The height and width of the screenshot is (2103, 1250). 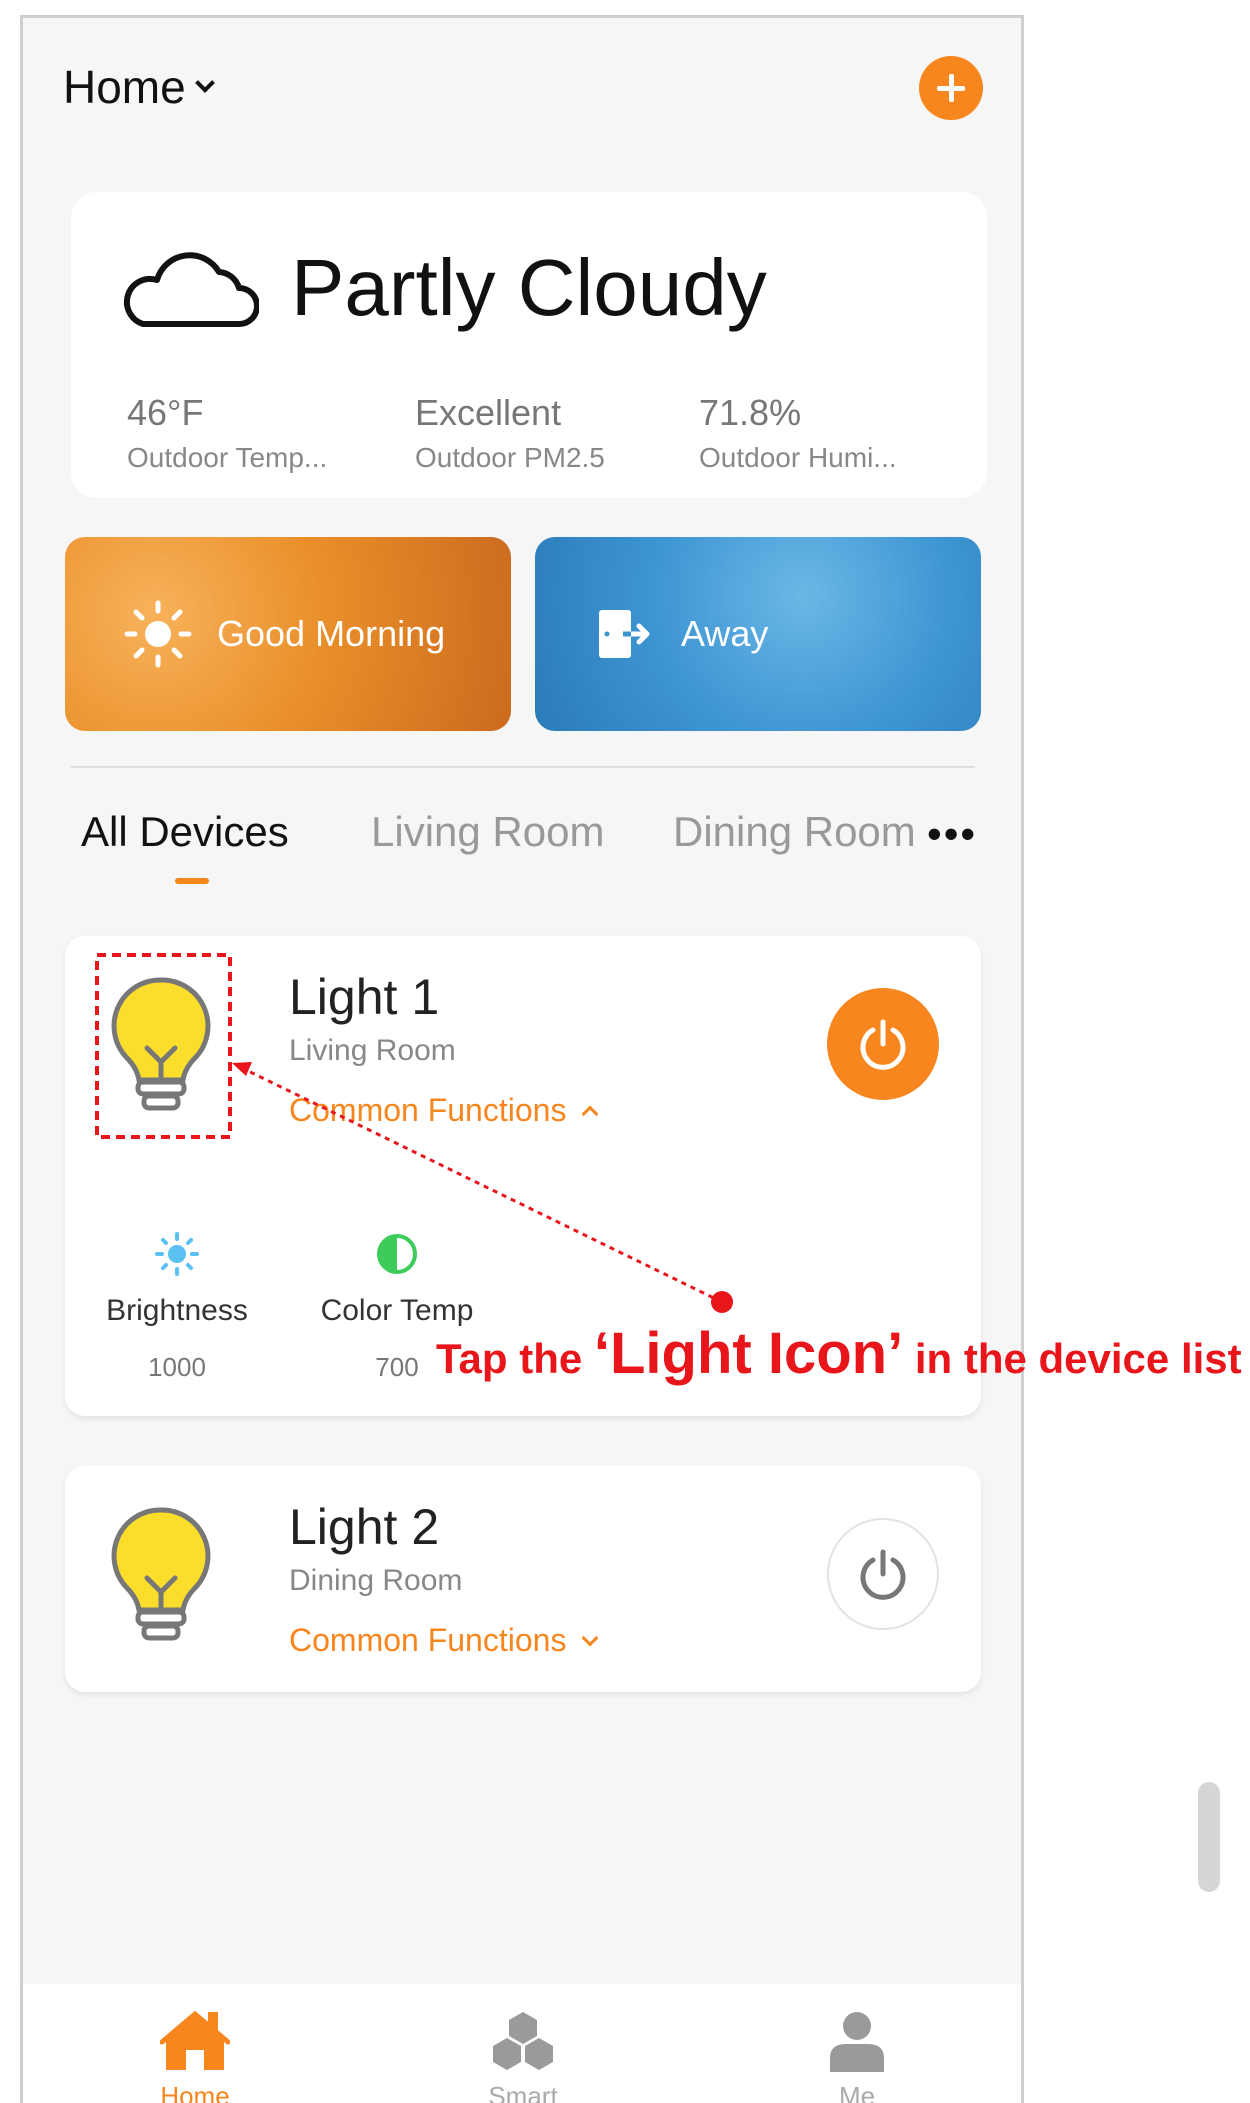 What do you see at coordinates (725, 633) in the screenshot?
I see `scene-label: Away` at bounding box center [725, 633].